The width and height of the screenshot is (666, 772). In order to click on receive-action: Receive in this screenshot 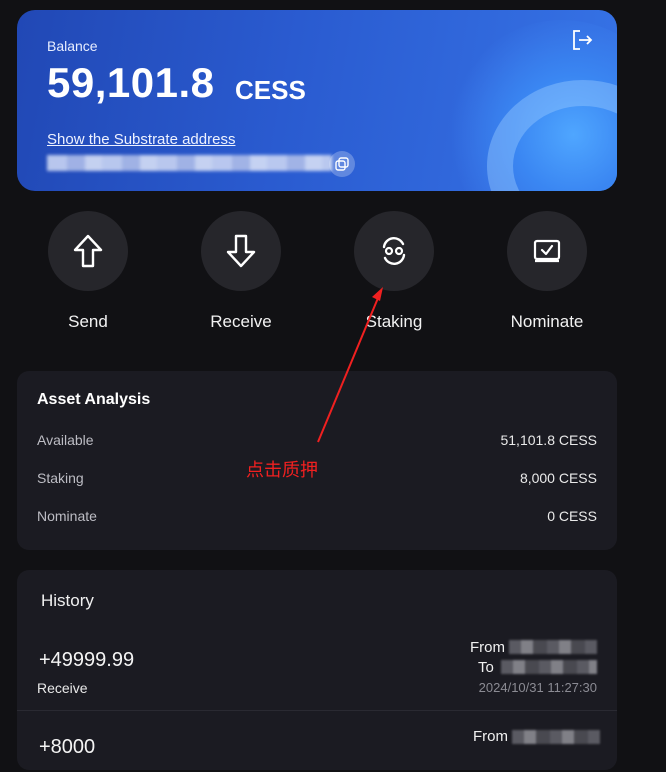, I will do `click(241, 271)`.